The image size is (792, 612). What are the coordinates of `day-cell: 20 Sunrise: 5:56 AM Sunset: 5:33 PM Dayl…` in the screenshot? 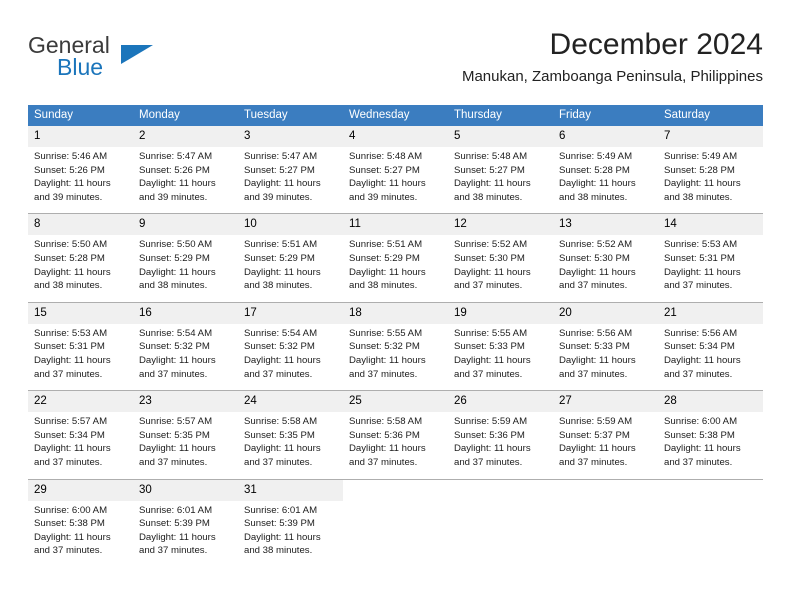 It's located at (605, 346).